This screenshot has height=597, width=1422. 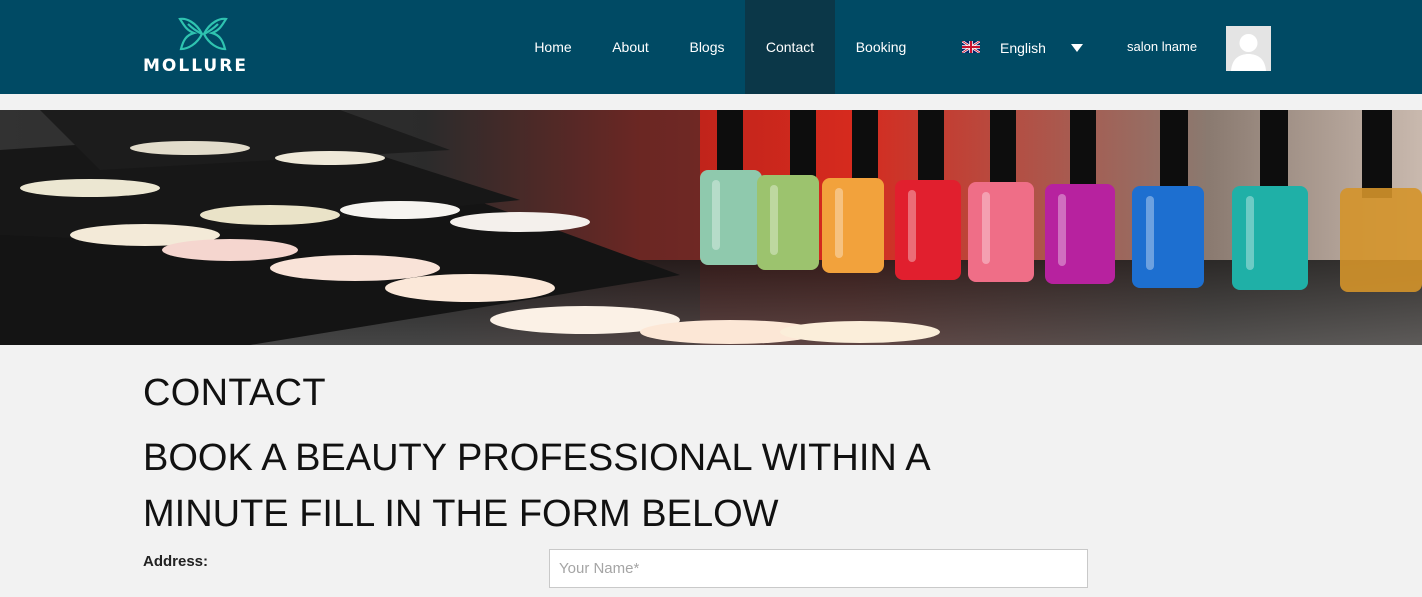 What do you see at coordinates (176, 561) in the screenshot?
I see `address-label: Address:` at bounding box center [176, 561].